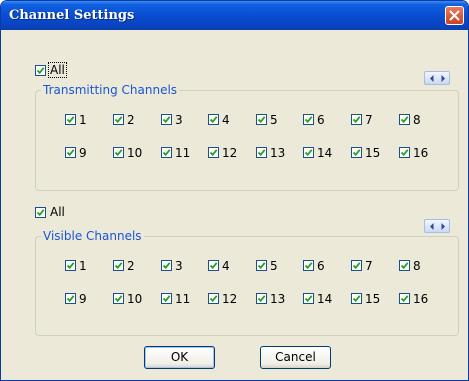 This screenshot has height=381, width=469. What do you see at coordinates (51, 70) in the screenshot?
I see `transmitting-all-checkbox: All` at bounding box center [51, 70].